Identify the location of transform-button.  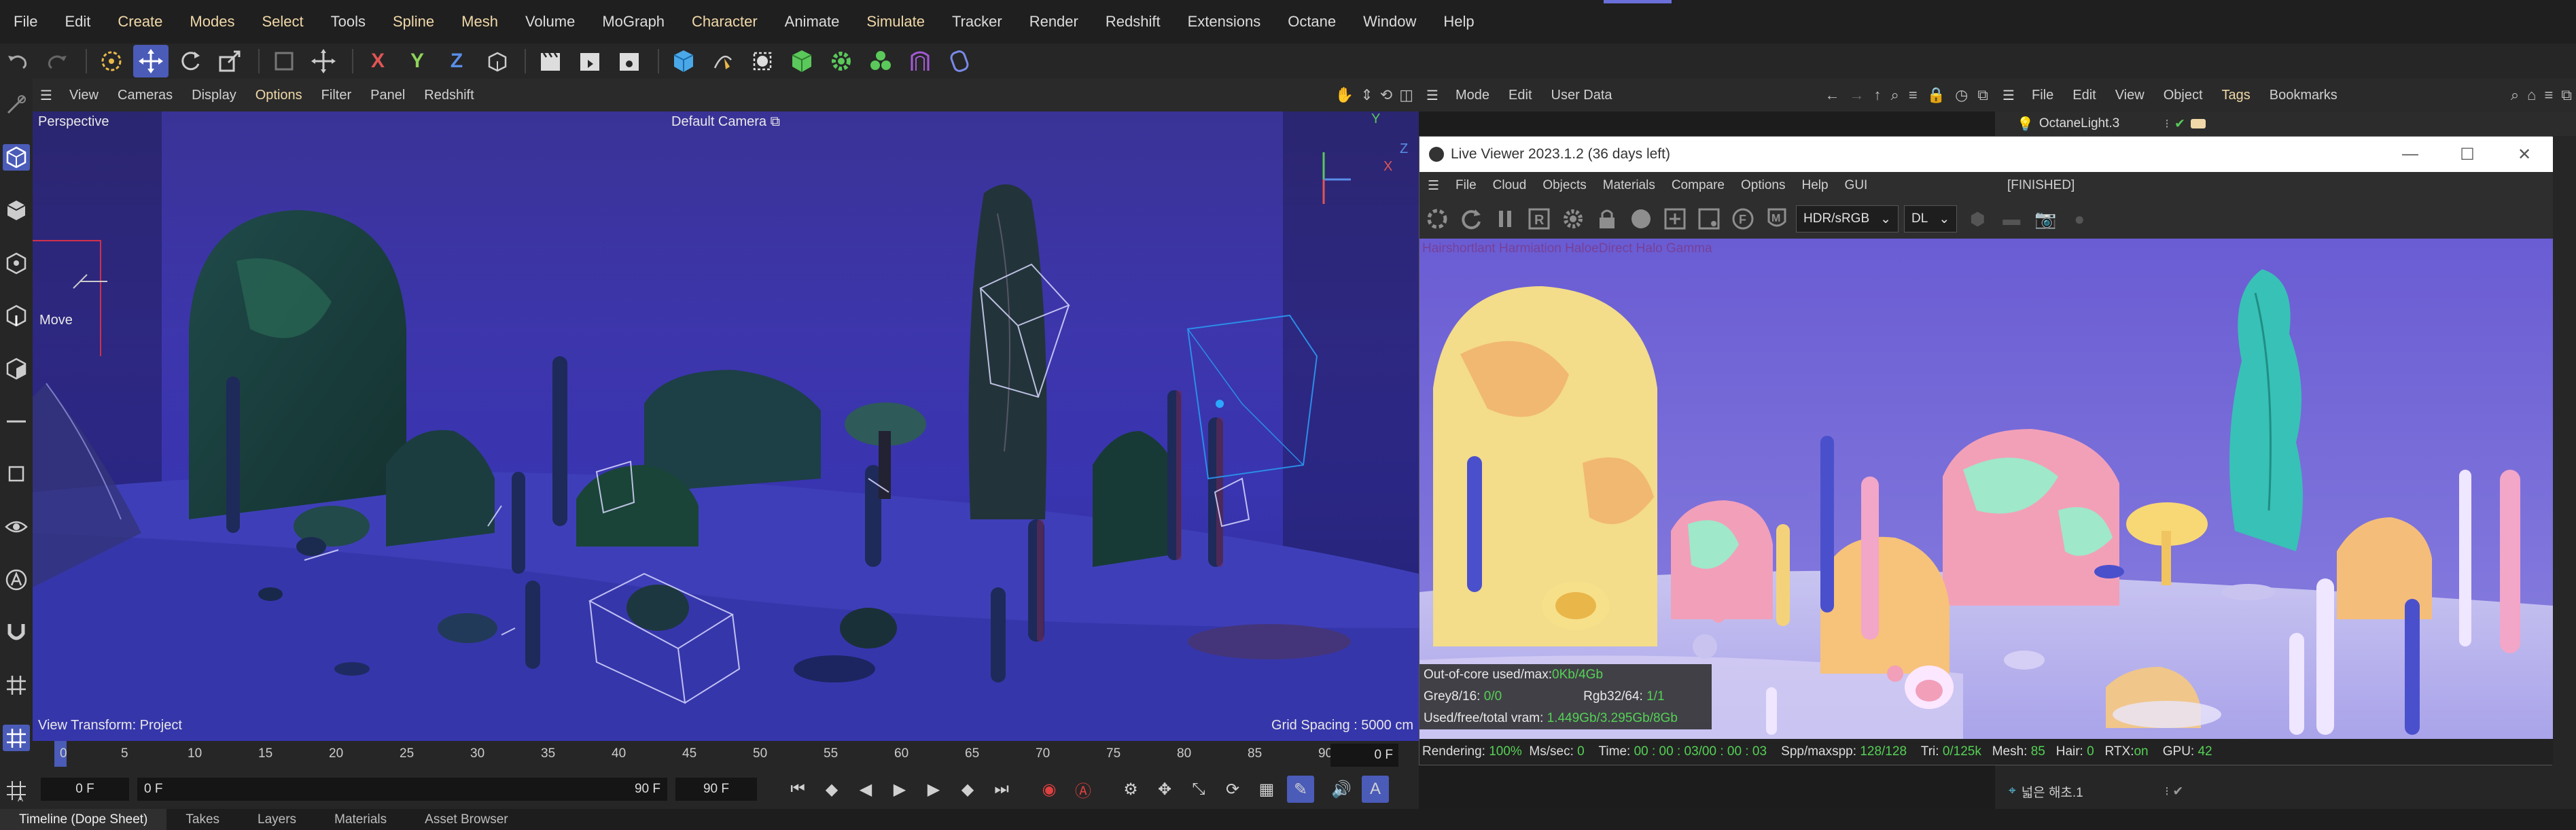
(323, 61).